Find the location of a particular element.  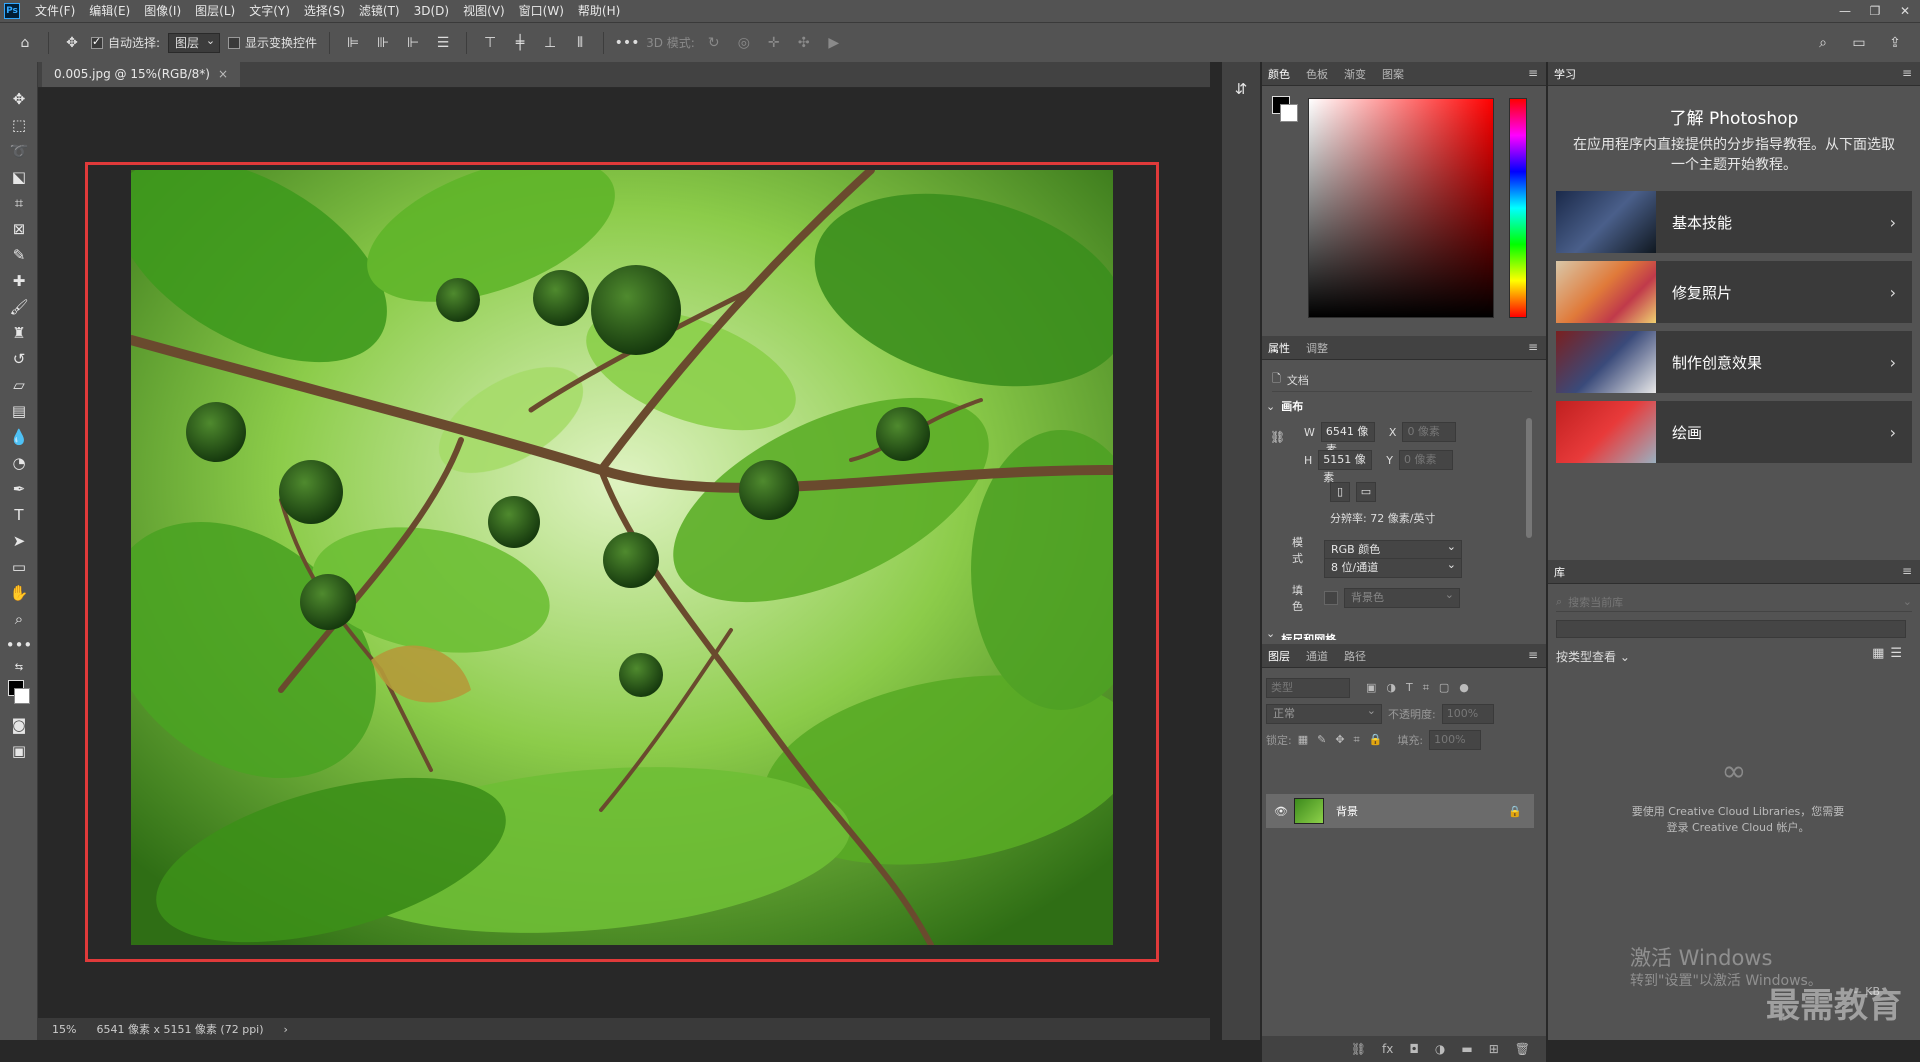

layer-background: 👁 背景 🔒 is located at coordinates (1400, 811).